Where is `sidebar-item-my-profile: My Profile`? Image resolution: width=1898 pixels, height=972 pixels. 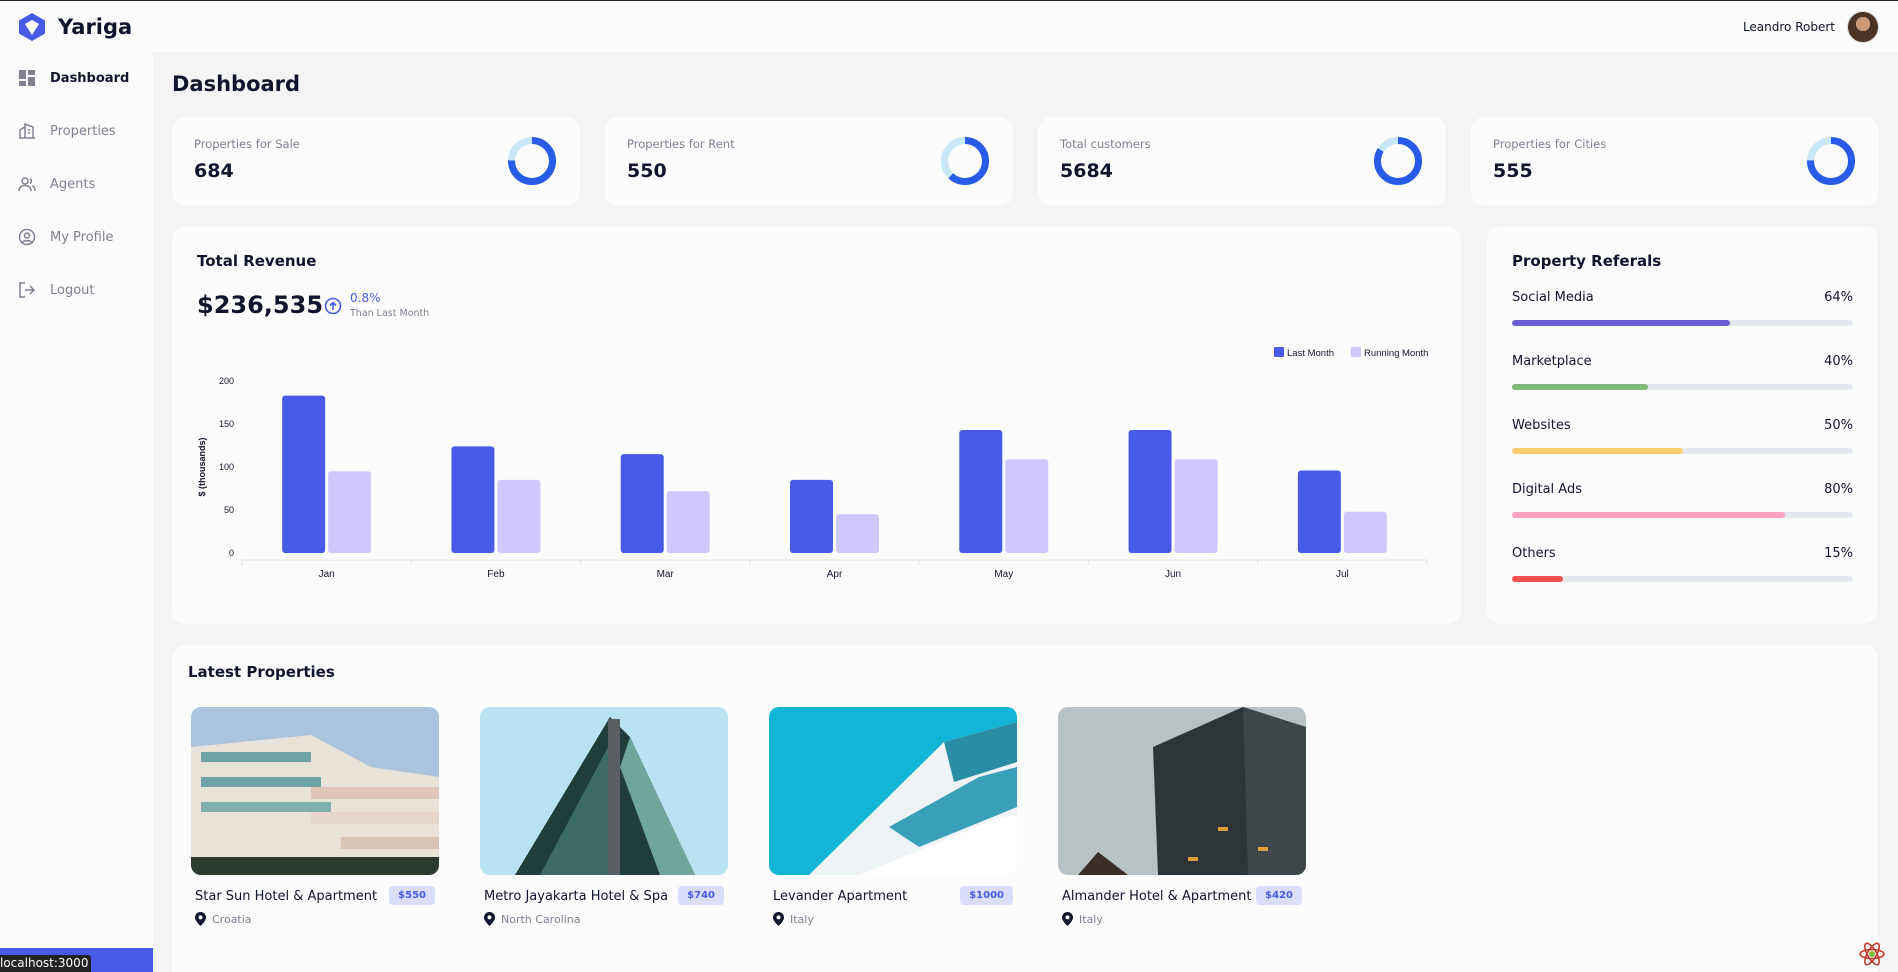
sidebar-item-my-profile: My Profile is located at coordinates (76, 237).